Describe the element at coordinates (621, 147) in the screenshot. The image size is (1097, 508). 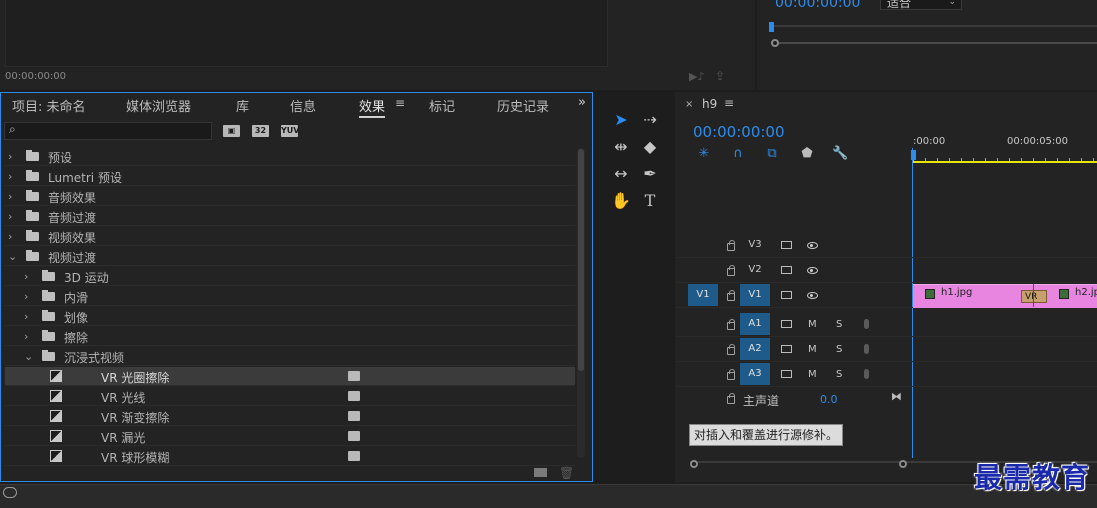
I see `ripple-edit-tool-icon: ⇹` at that location.